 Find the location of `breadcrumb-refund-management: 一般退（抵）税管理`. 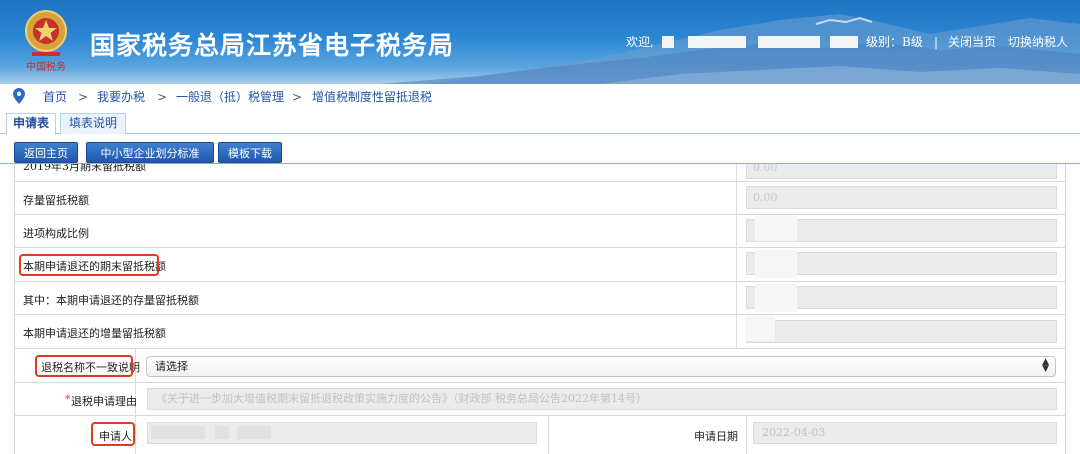

breadcrumb-refund-management: 一般退（抵）税管理 is located at coordinates (230, 97).